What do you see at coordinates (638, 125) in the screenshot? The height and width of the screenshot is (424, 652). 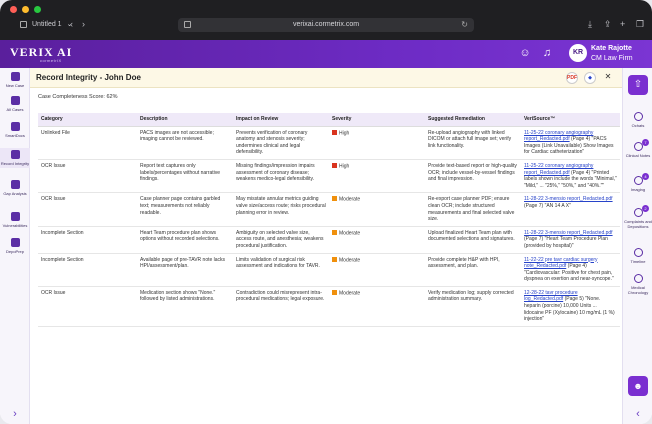 I see `rightbar-item-label: Ochats` at bounding box center [638, 125].